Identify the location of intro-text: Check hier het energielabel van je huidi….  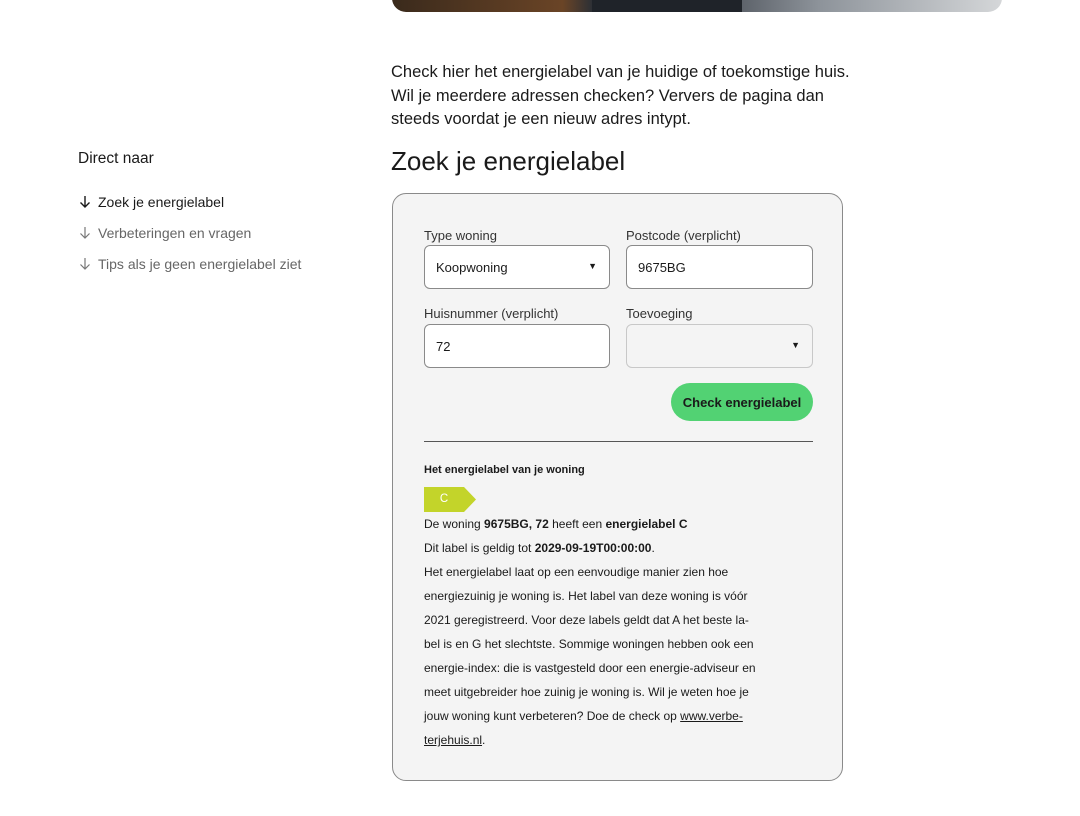
(621, 96).